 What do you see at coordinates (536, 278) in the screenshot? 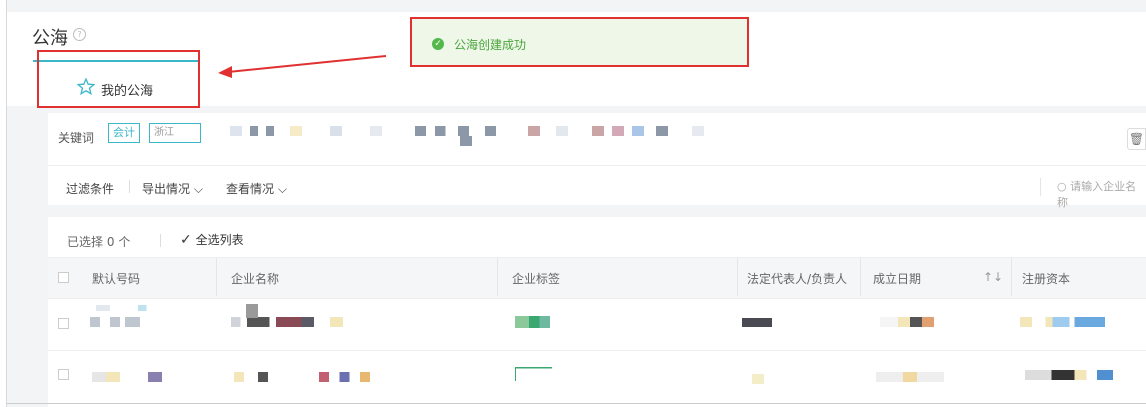
I see `column-header: 企业标签` at bounding box center [536, 278].